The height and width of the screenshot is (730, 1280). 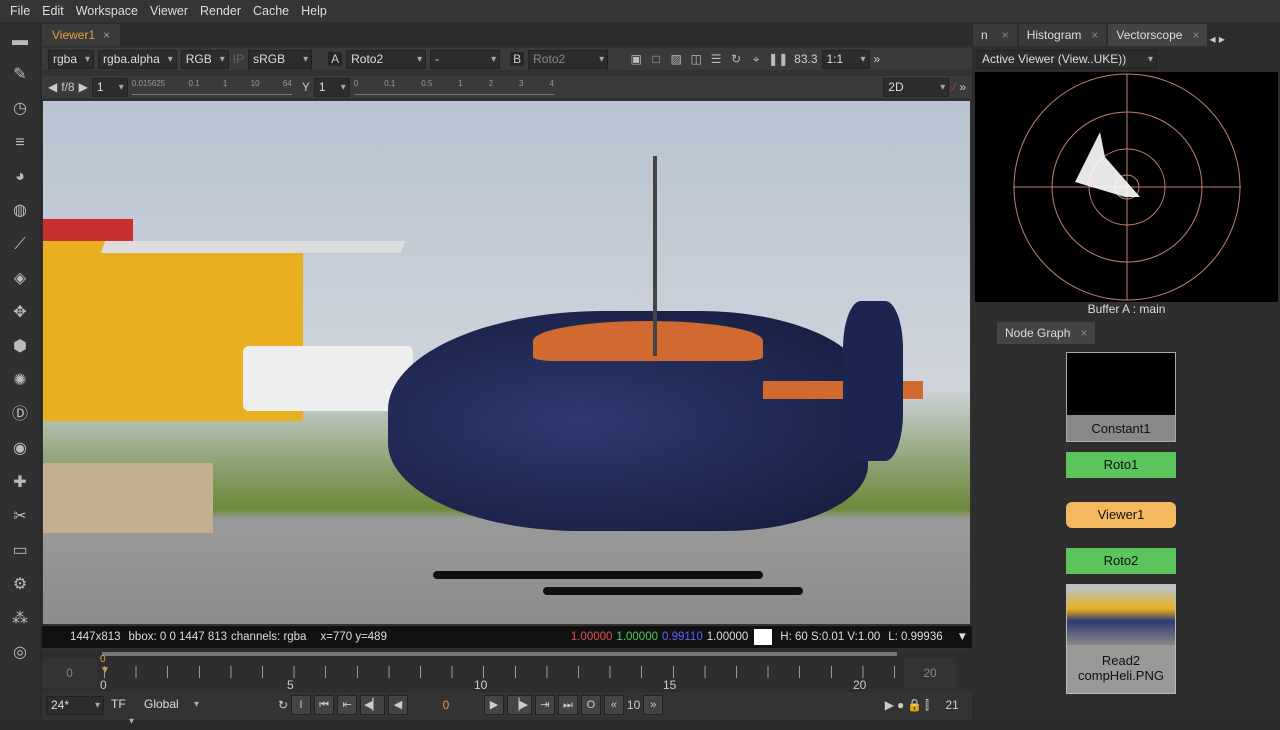 What do you see at coordinates (169, 11) in the screenshot?
I see `menu-viewer: Viewer` at bounding box center [169, 11].